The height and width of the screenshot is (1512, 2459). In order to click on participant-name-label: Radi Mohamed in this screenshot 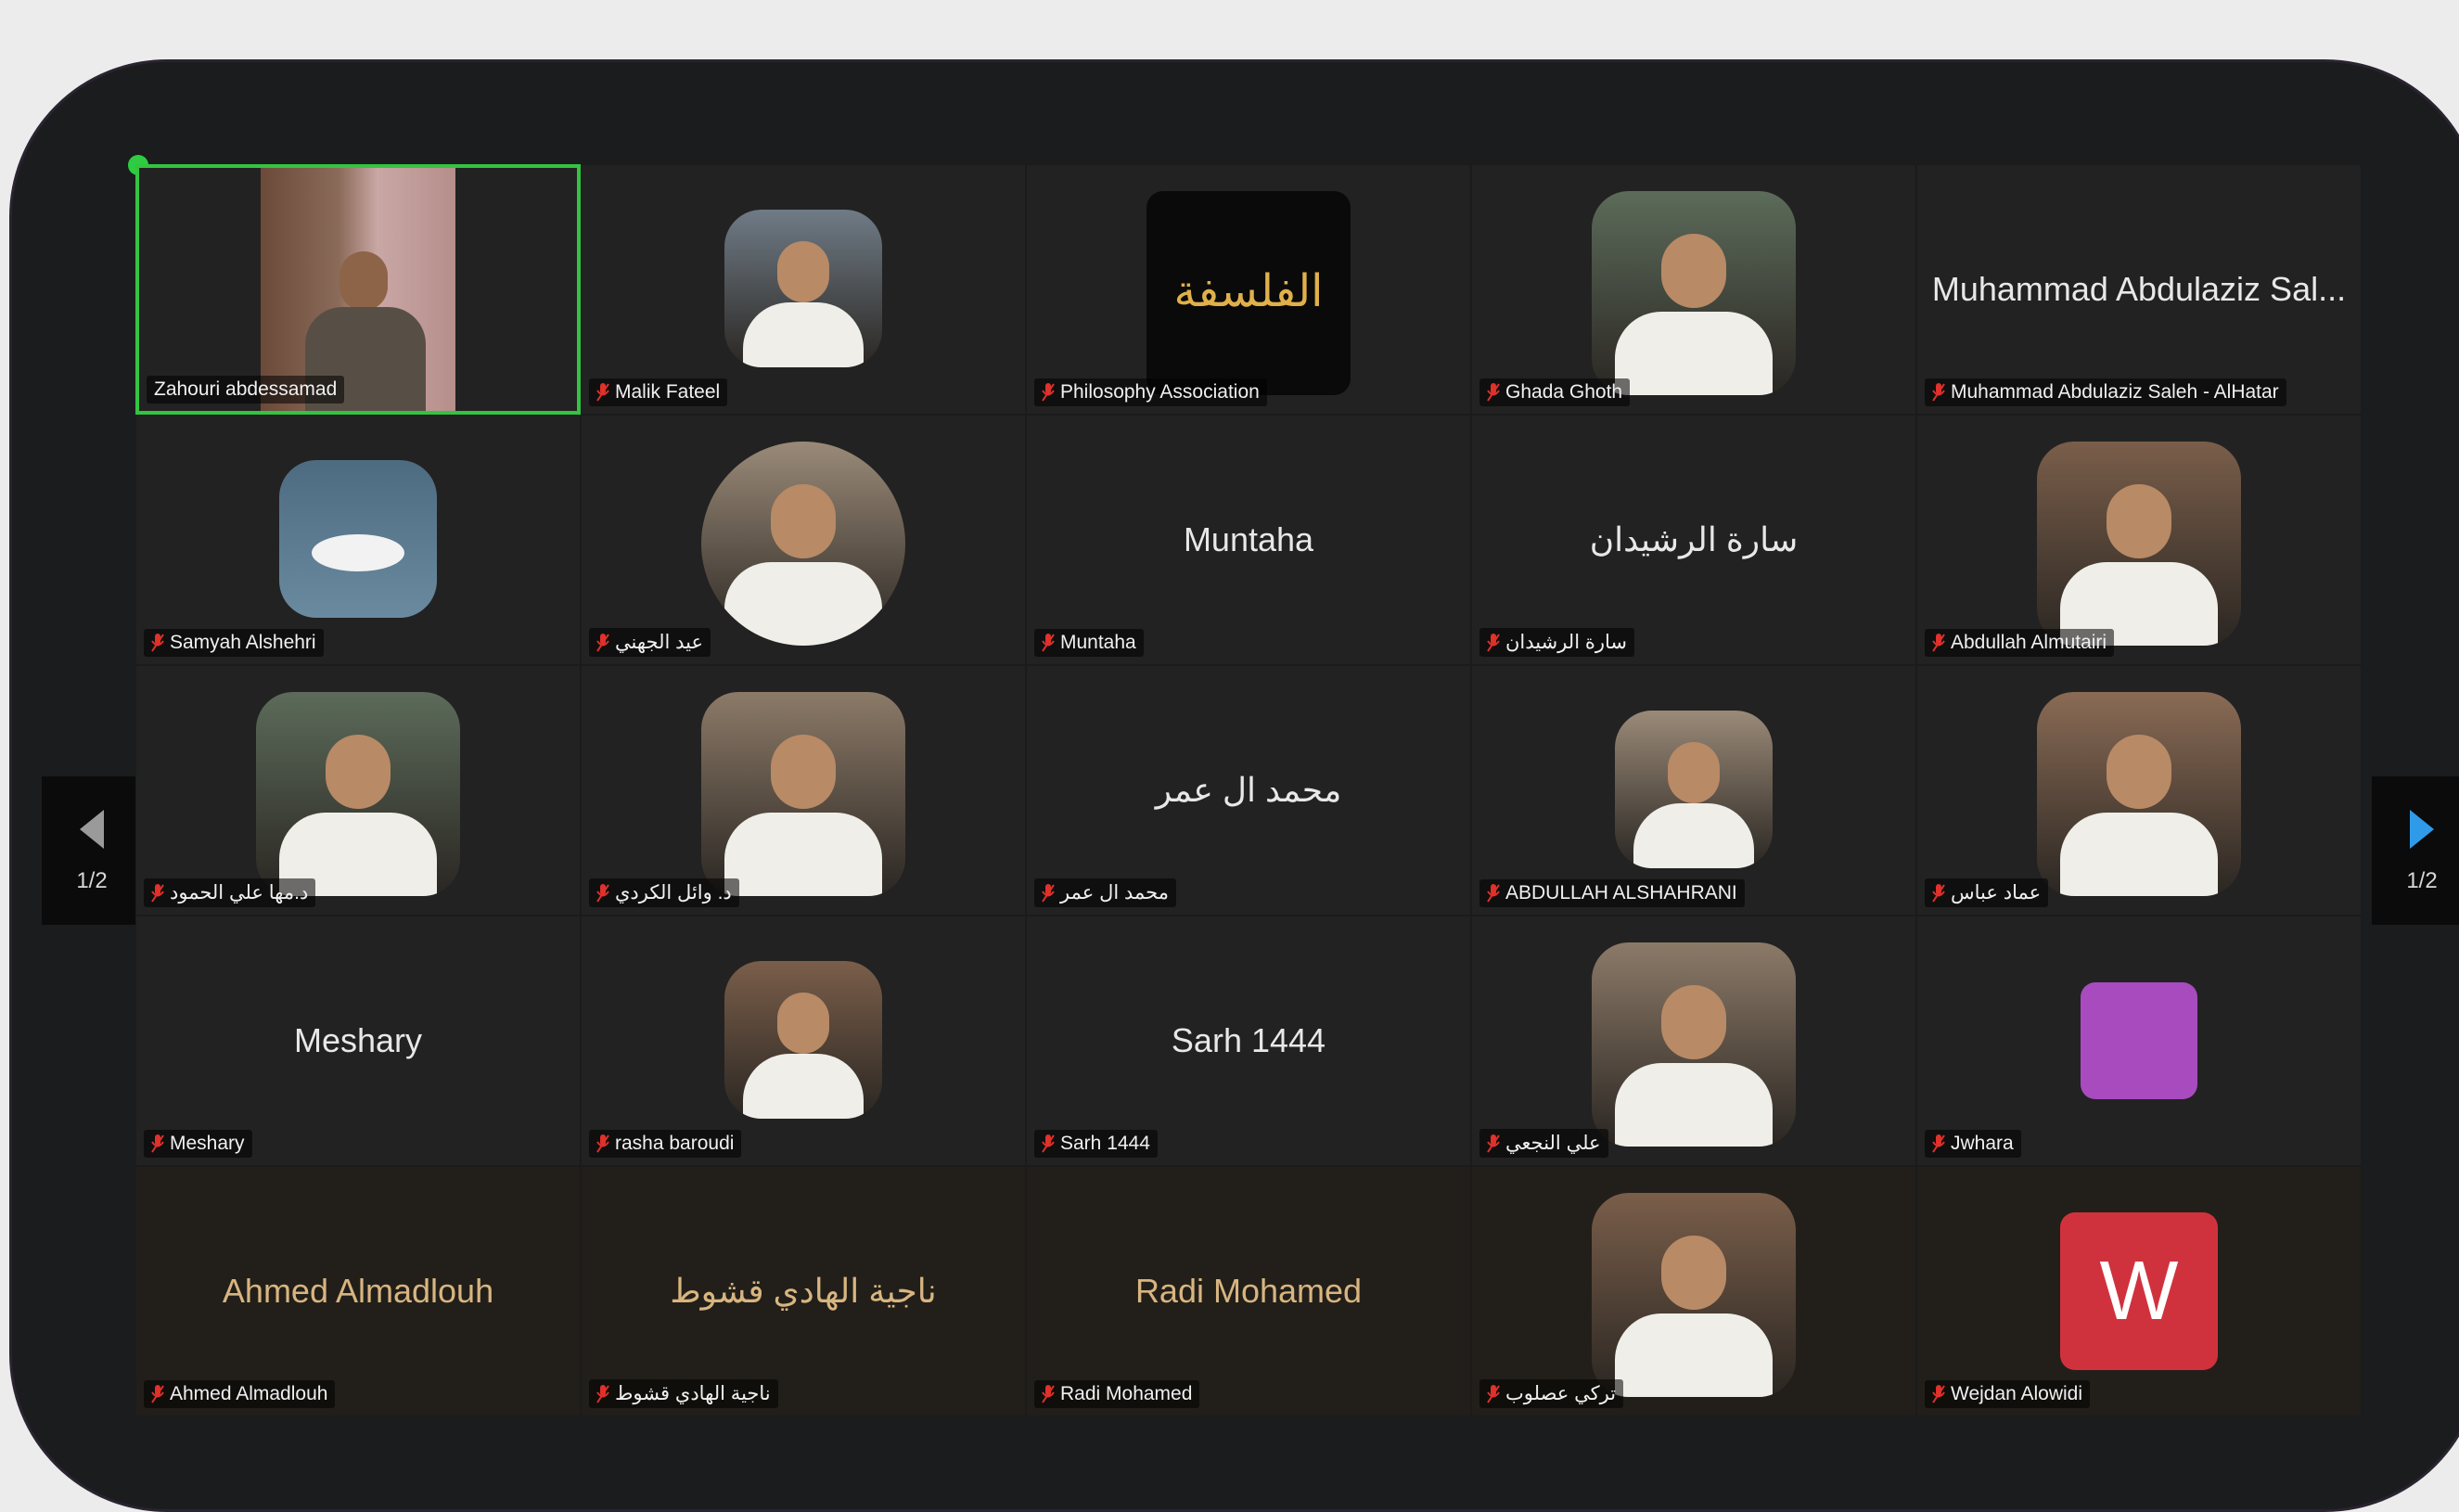, I will do `click(1117, 1394)`.